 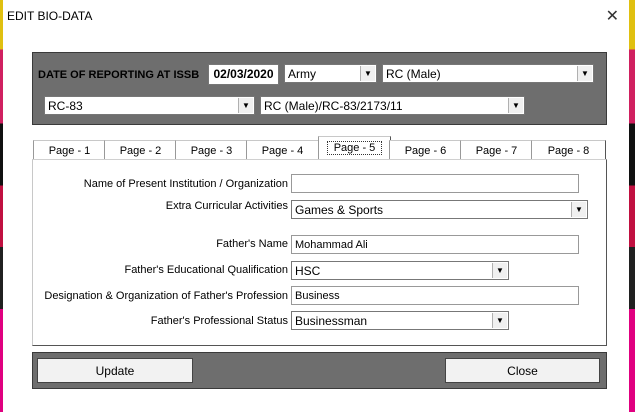 What do you see at coordinates (522, 370) in the screenshot?
I see `close-button: Close` at bounding box center [522, 370].